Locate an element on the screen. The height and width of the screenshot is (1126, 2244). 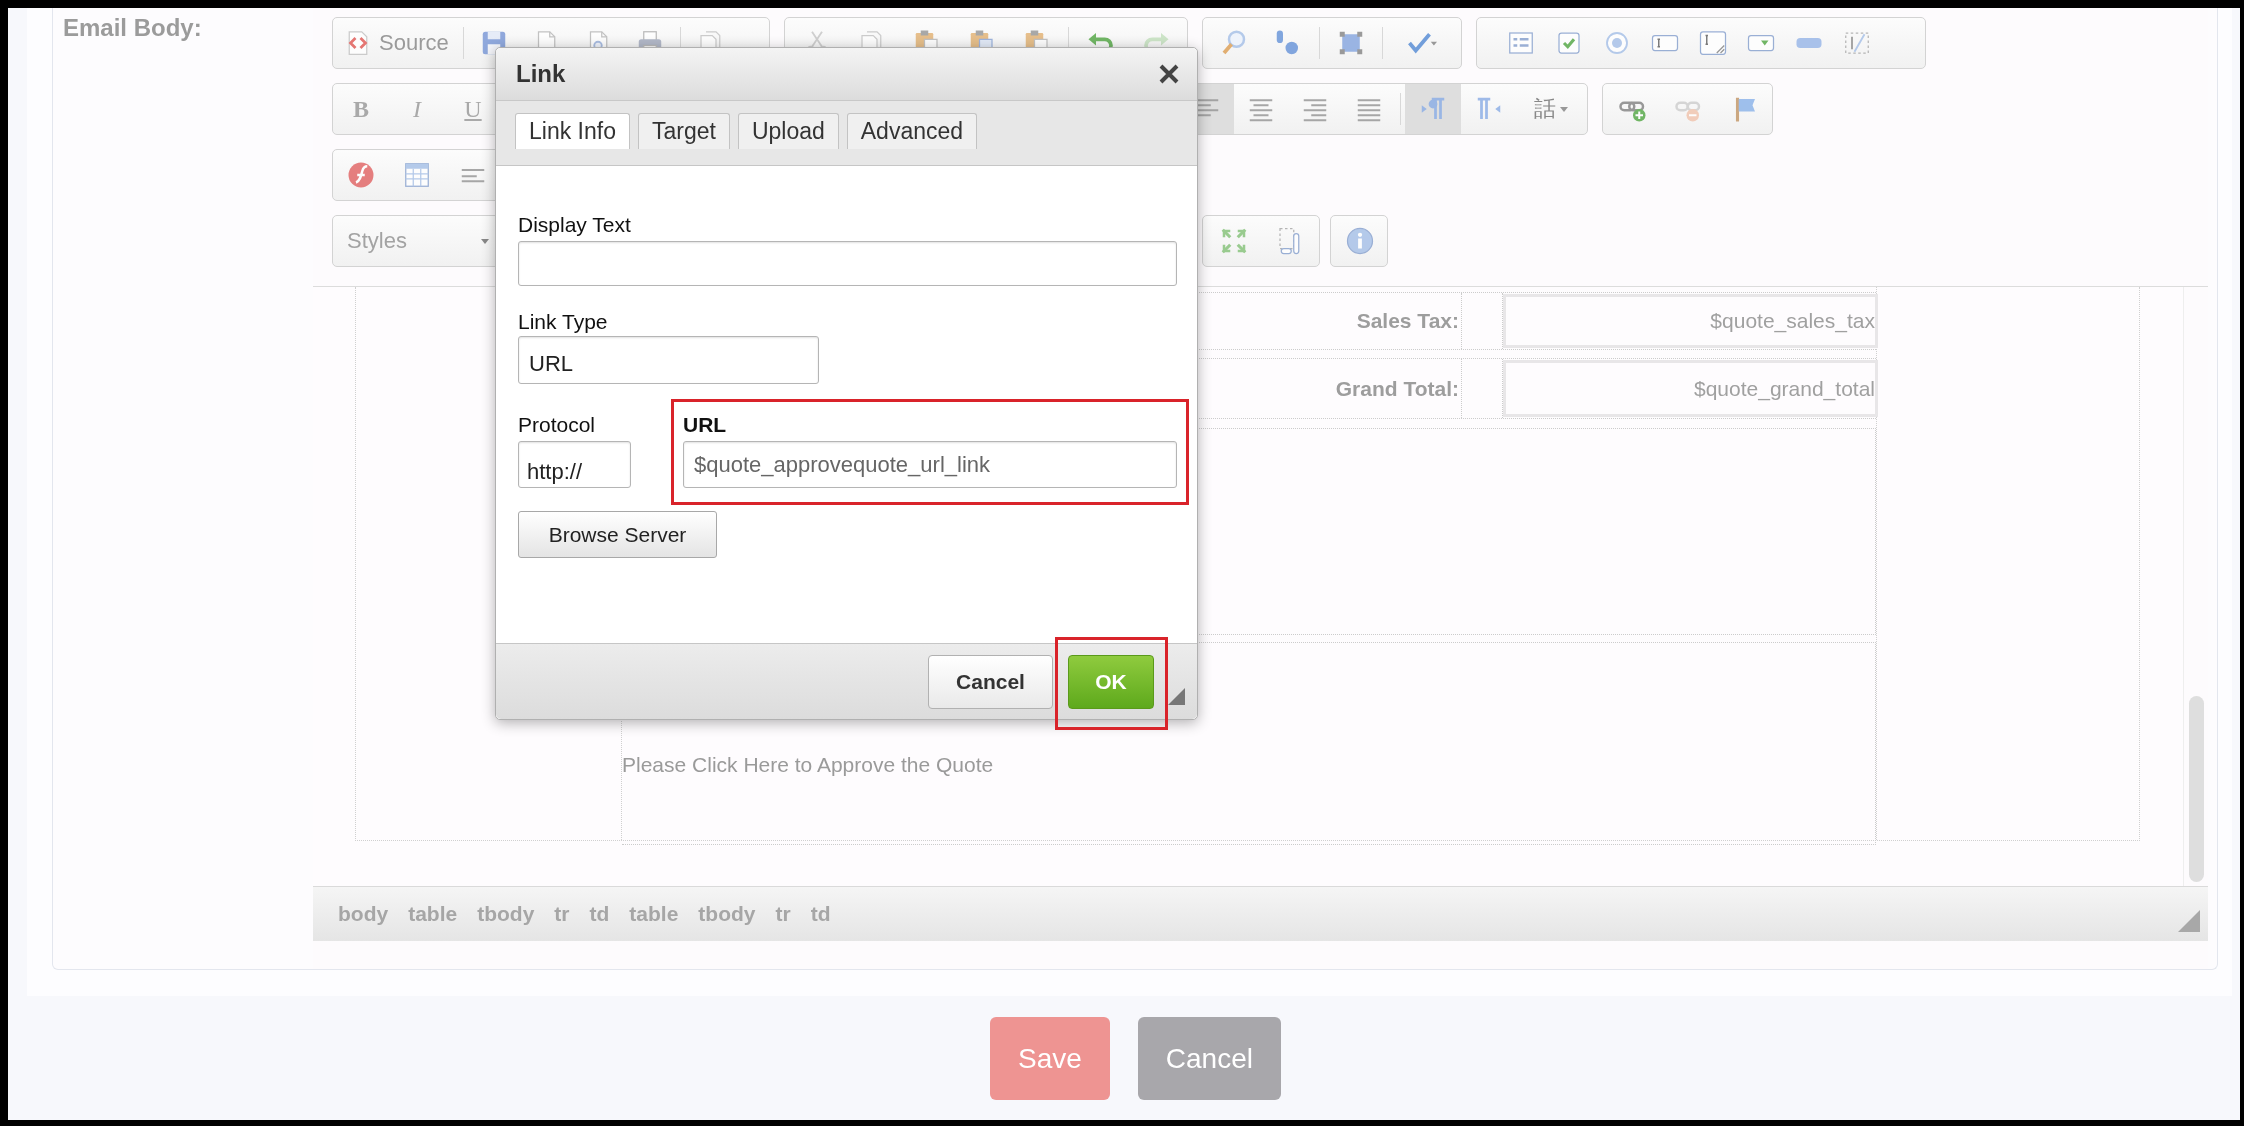
bold-button: B is located at coordinates (361, 109).